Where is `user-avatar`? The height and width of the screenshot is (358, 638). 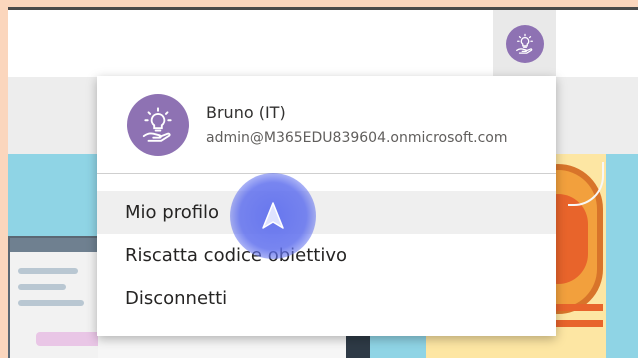
user-avatar is located at coordinates (524, 43).